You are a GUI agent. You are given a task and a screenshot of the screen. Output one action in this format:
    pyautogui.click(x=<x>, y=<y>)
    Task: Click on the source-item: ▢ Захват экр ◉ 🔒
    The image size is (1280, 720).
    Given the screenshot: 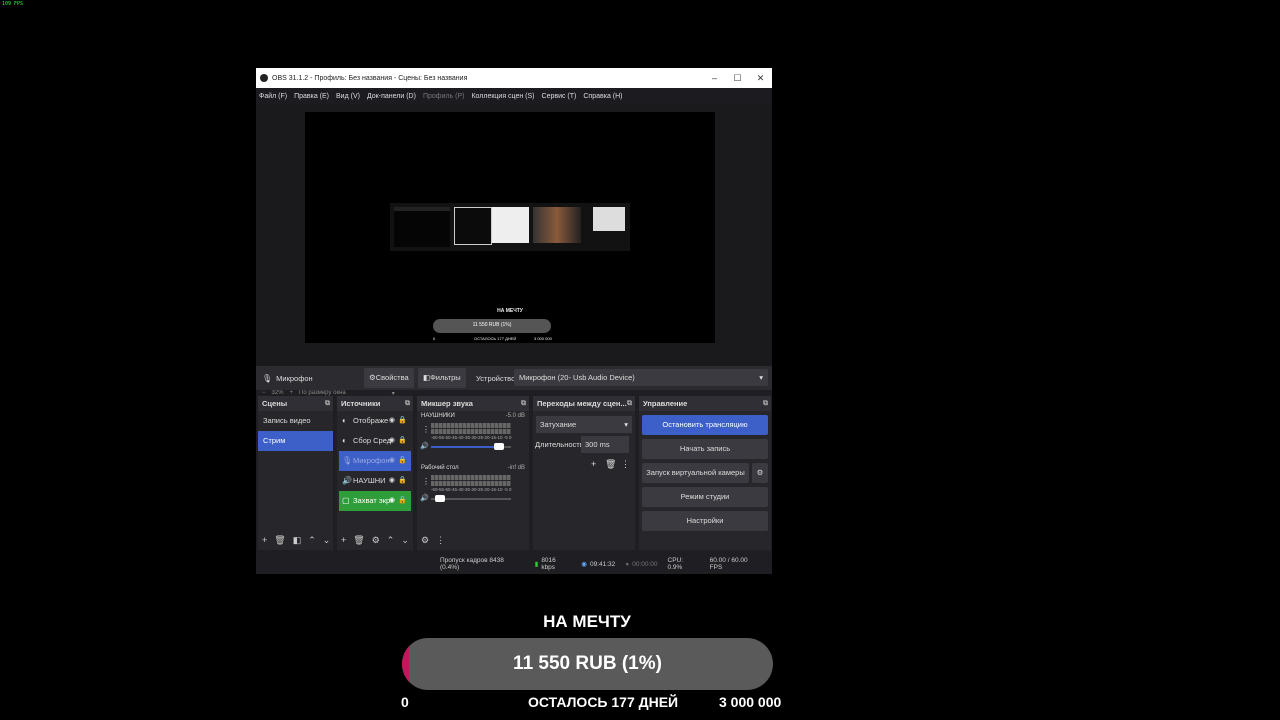 What is the action you would take?
    pyautogui.click(x=375, y=501)
    